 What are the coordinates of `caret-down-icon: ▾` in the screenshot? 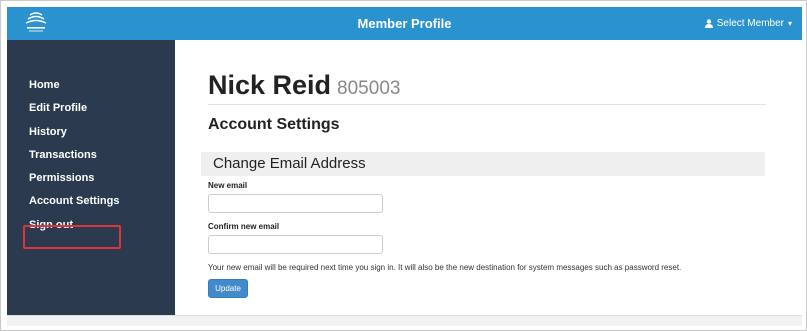 It's located at (789, 23).